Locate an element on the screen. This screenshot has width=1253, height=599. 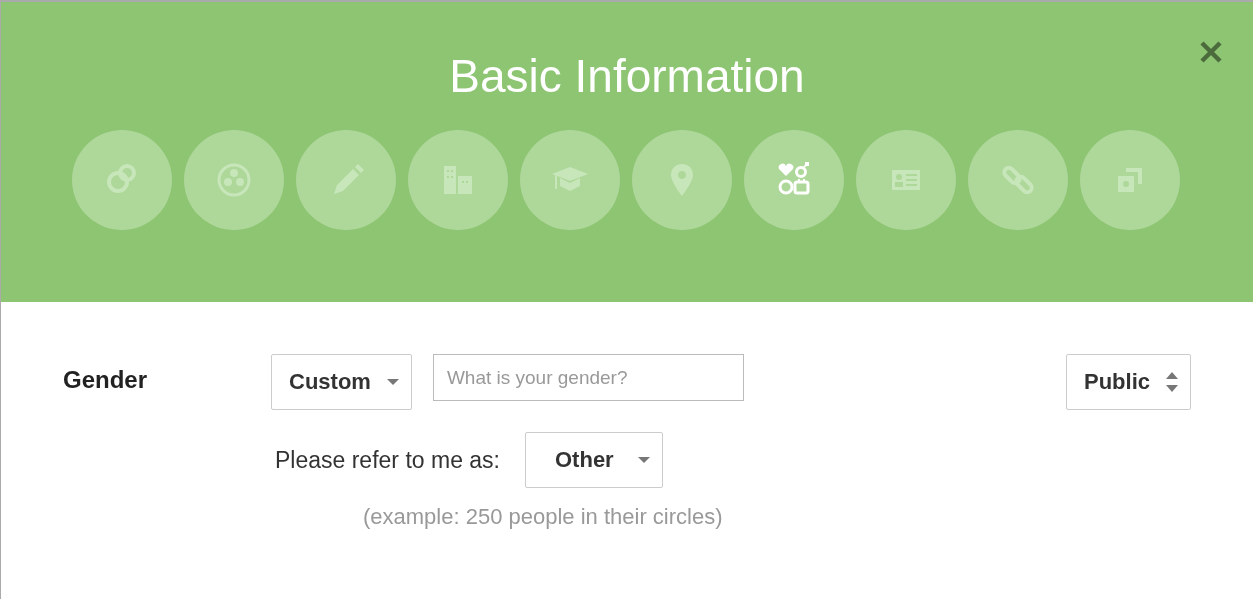
gender-input-field: What is your gender? is located at coordinates (588, 377).